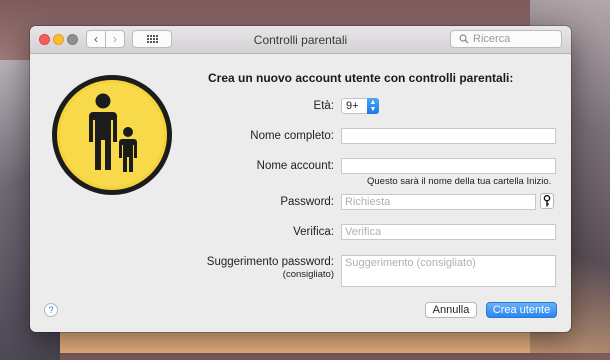  What do you see at coordinates (492, 39) in the screenshot?
I see `search-placeholder: Ricerca` at bounding box center [492, 39].